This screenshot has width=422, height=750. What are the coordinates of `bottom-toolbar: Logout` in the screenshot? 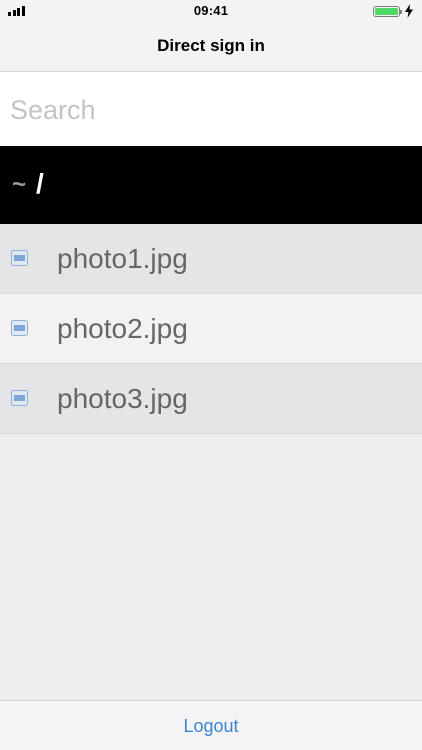 It's located at (211, 725).